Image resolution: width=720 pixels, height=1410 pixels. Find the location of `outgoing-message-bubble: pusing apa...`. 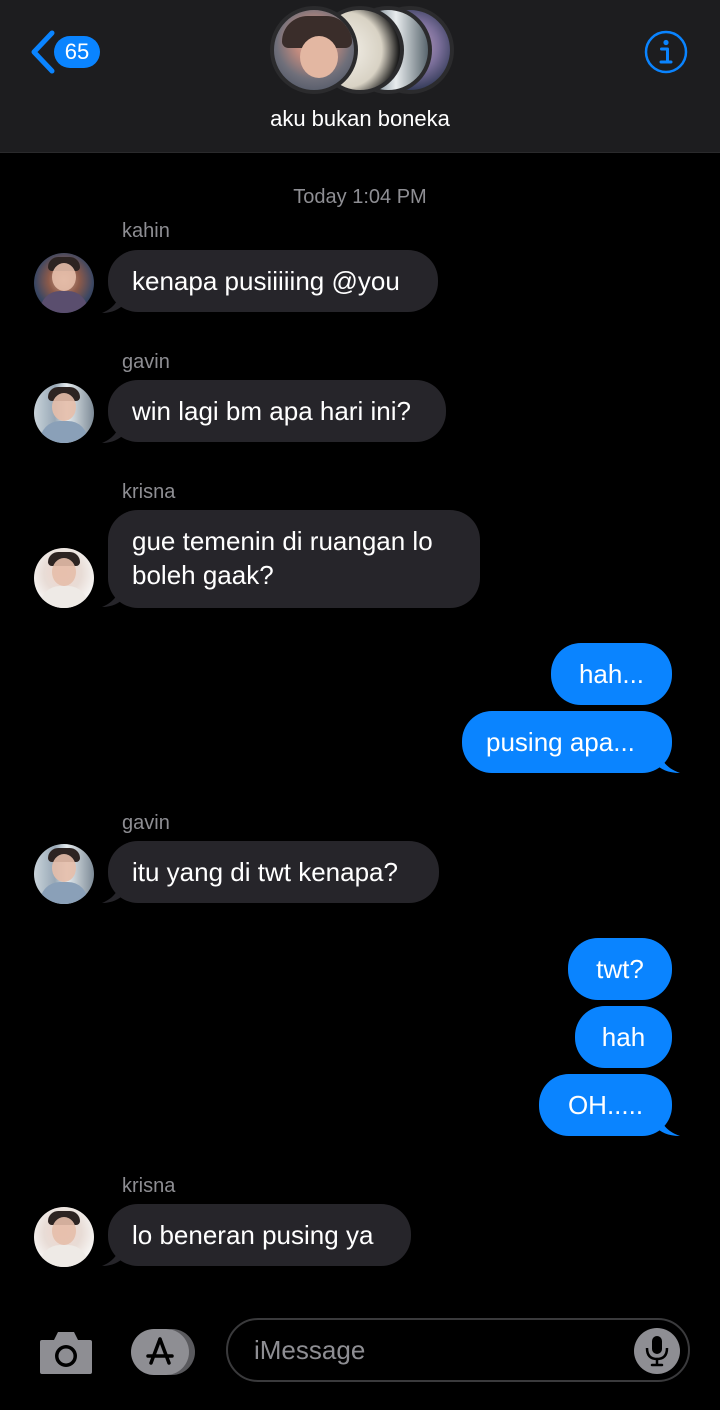

outgoing-message-bubble: pusing apa... is located at coordinates (567, 742).